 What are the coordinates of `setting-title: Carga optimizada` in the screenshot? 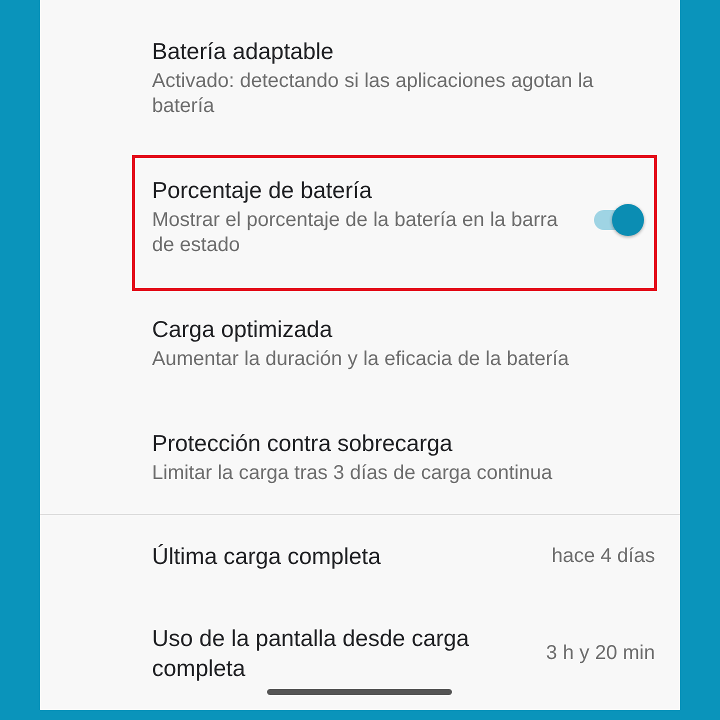 It's located at (243, 329).